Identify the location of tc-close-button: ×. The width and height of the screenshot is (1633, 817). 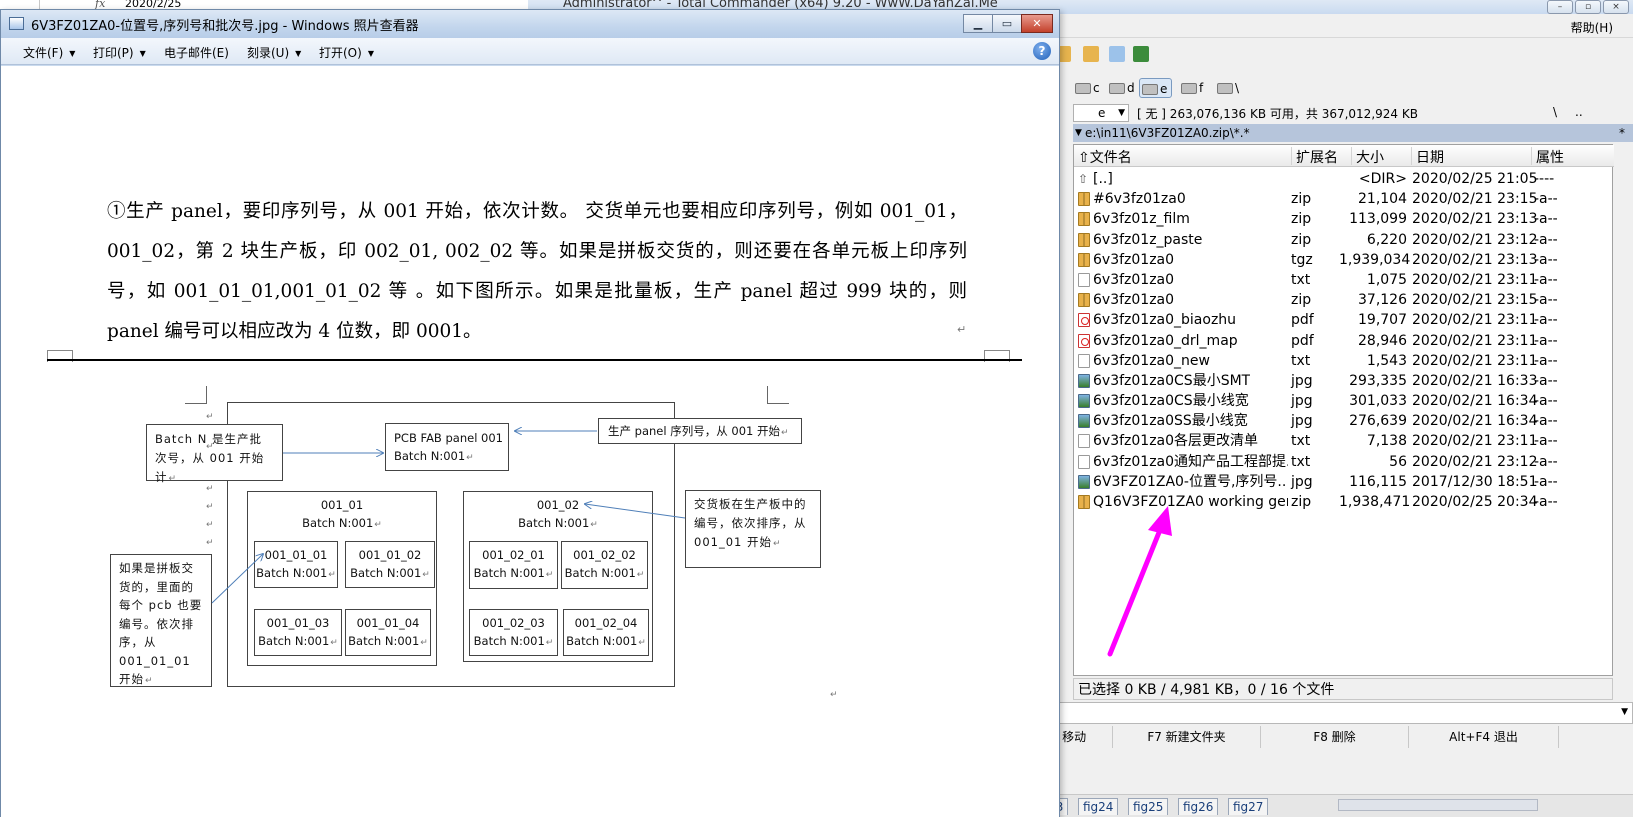
(1616, 7).